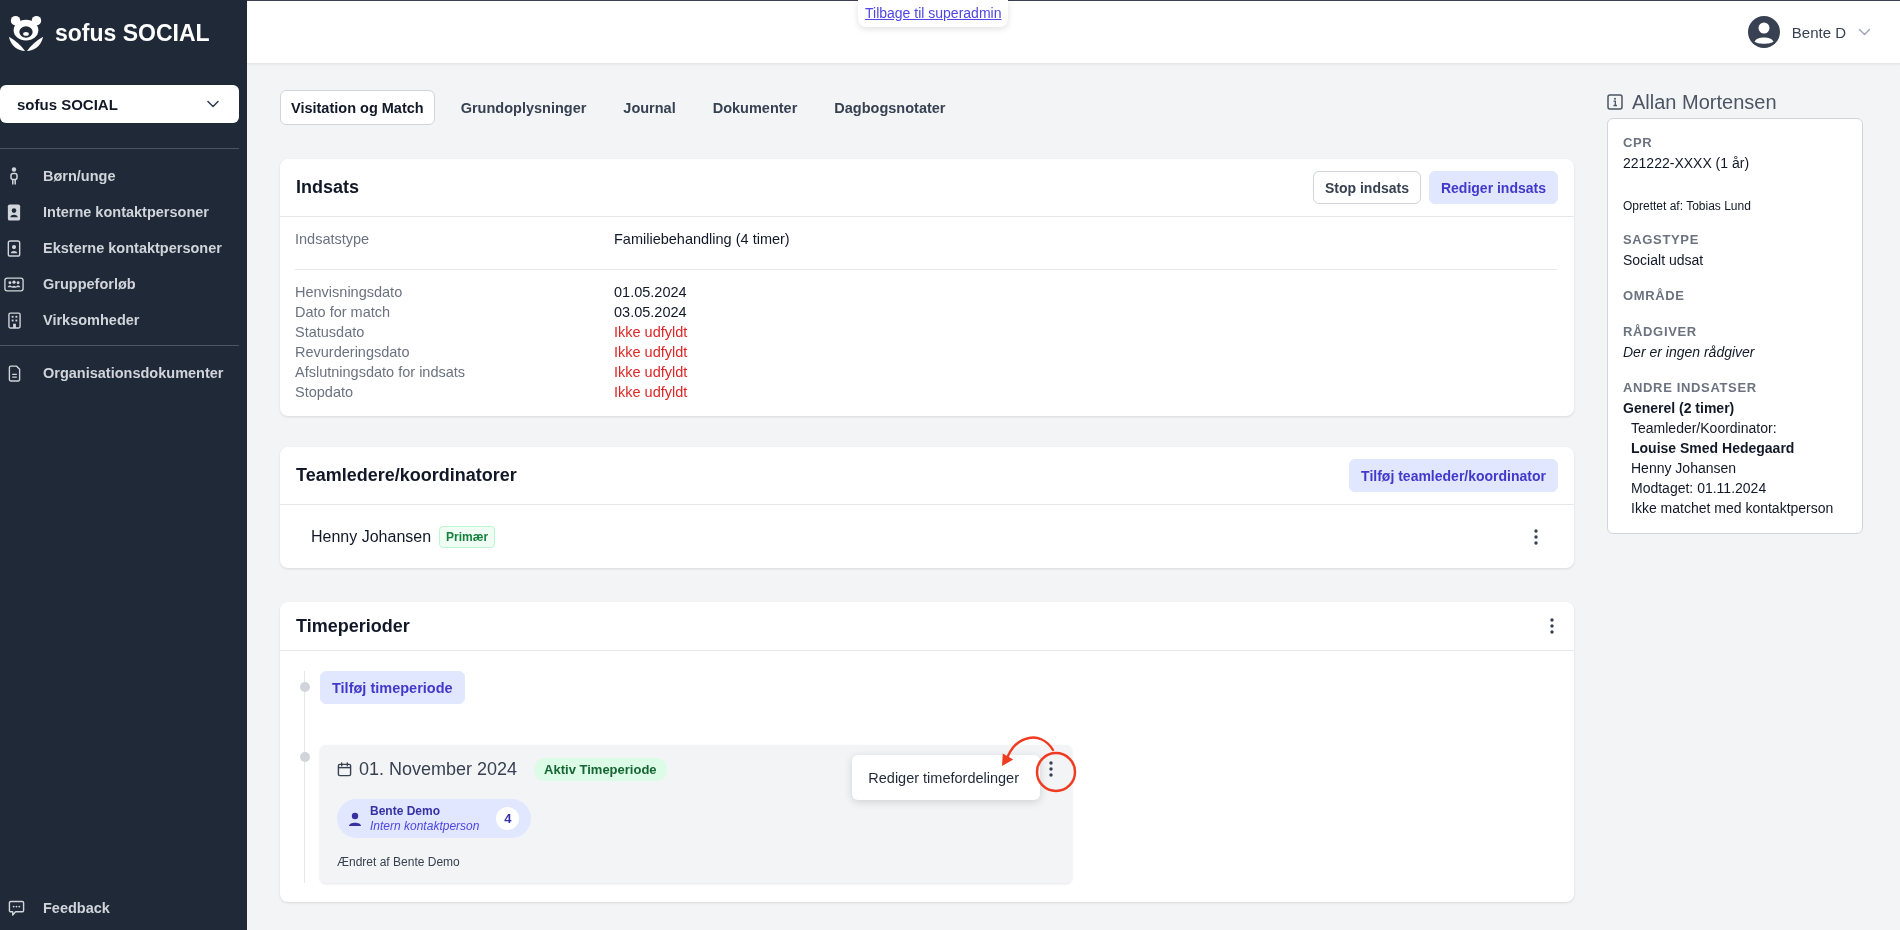 This screenshot has width=1900, height=930. What do you see at coordinates (1453, 475) in the screenshot?
I see `add-team-leader-button: Tilføj teamleder/koordinator` at bounding box center [1453, 475].